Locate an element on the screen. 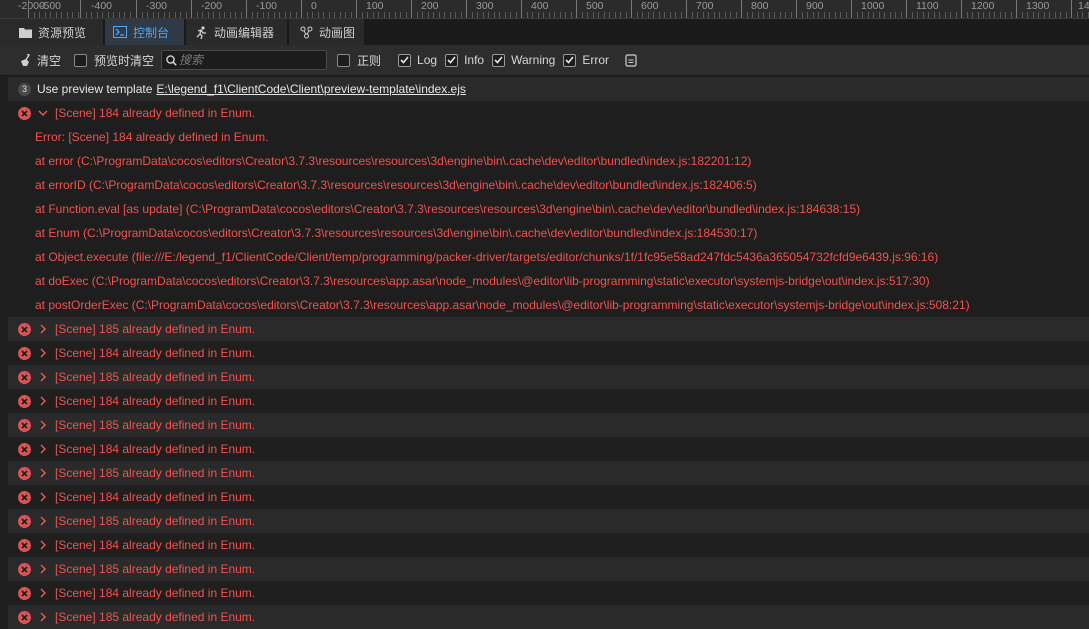  regex-checkbox is located at coordinates (344, 60).